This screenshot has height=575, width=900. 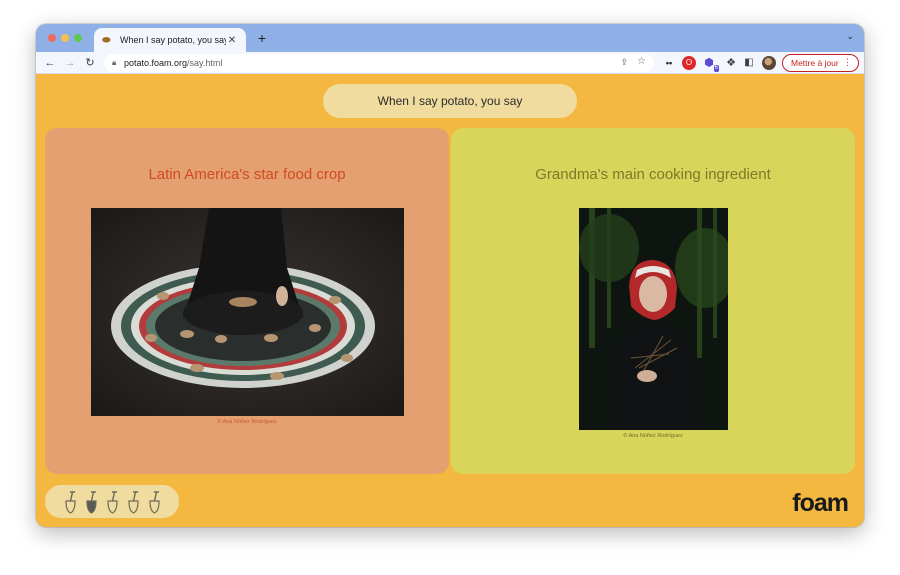 I want to click on sidebar-icon: ◧, so click(x=749, y=63).